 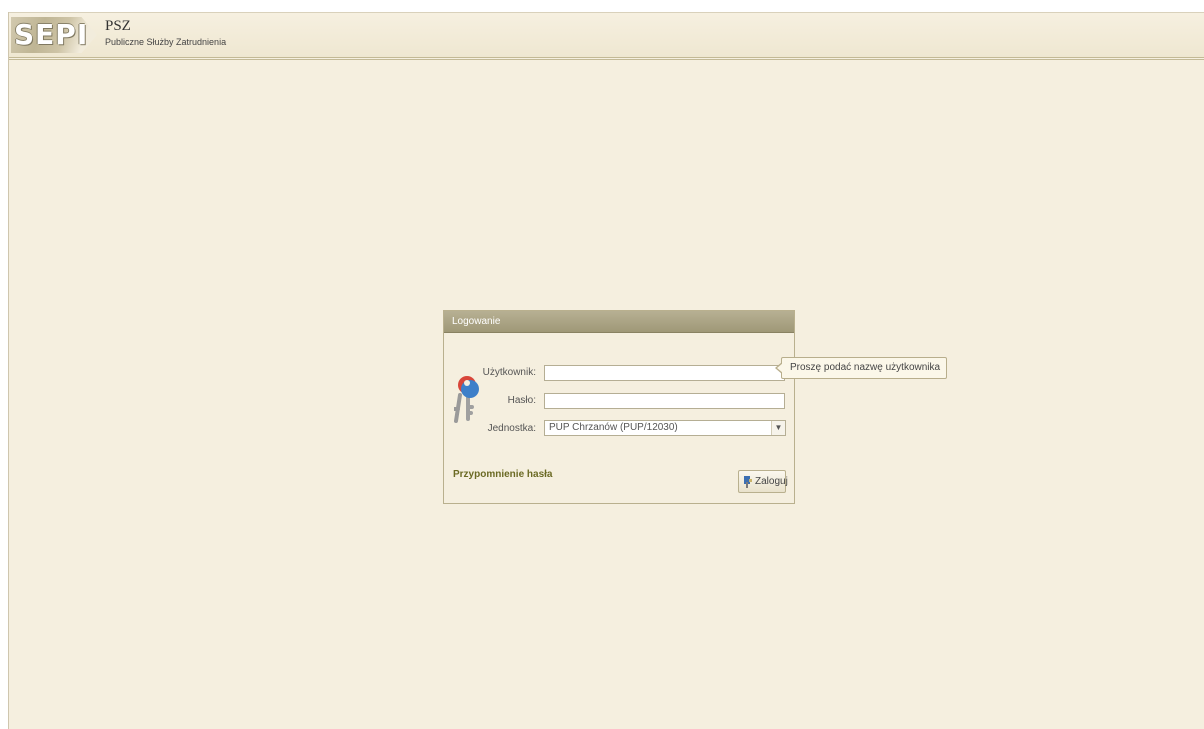 I want to click on user-label: Użytkownik:, so click(x=509, y=372).